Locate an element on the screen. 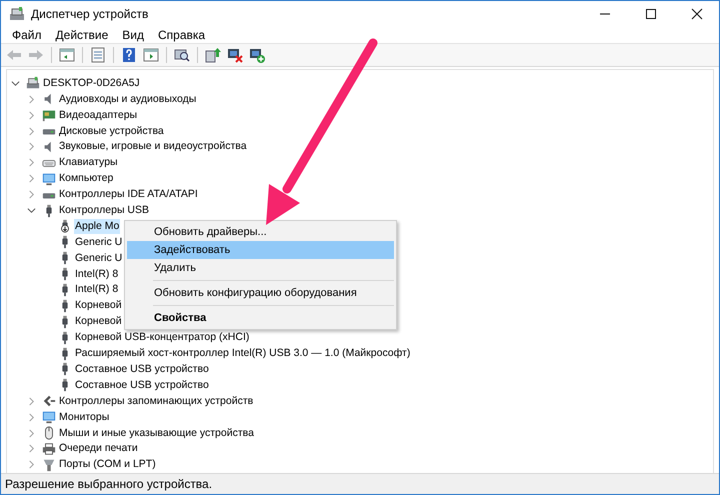  port-icon is located at coordinates (49, 465).